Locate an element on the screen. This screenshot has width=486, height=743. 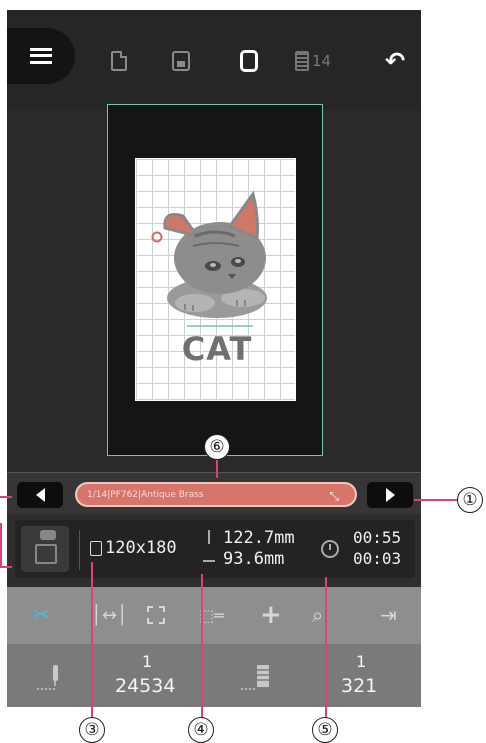
arrow-right-icon is located at coordinates (390, 495).